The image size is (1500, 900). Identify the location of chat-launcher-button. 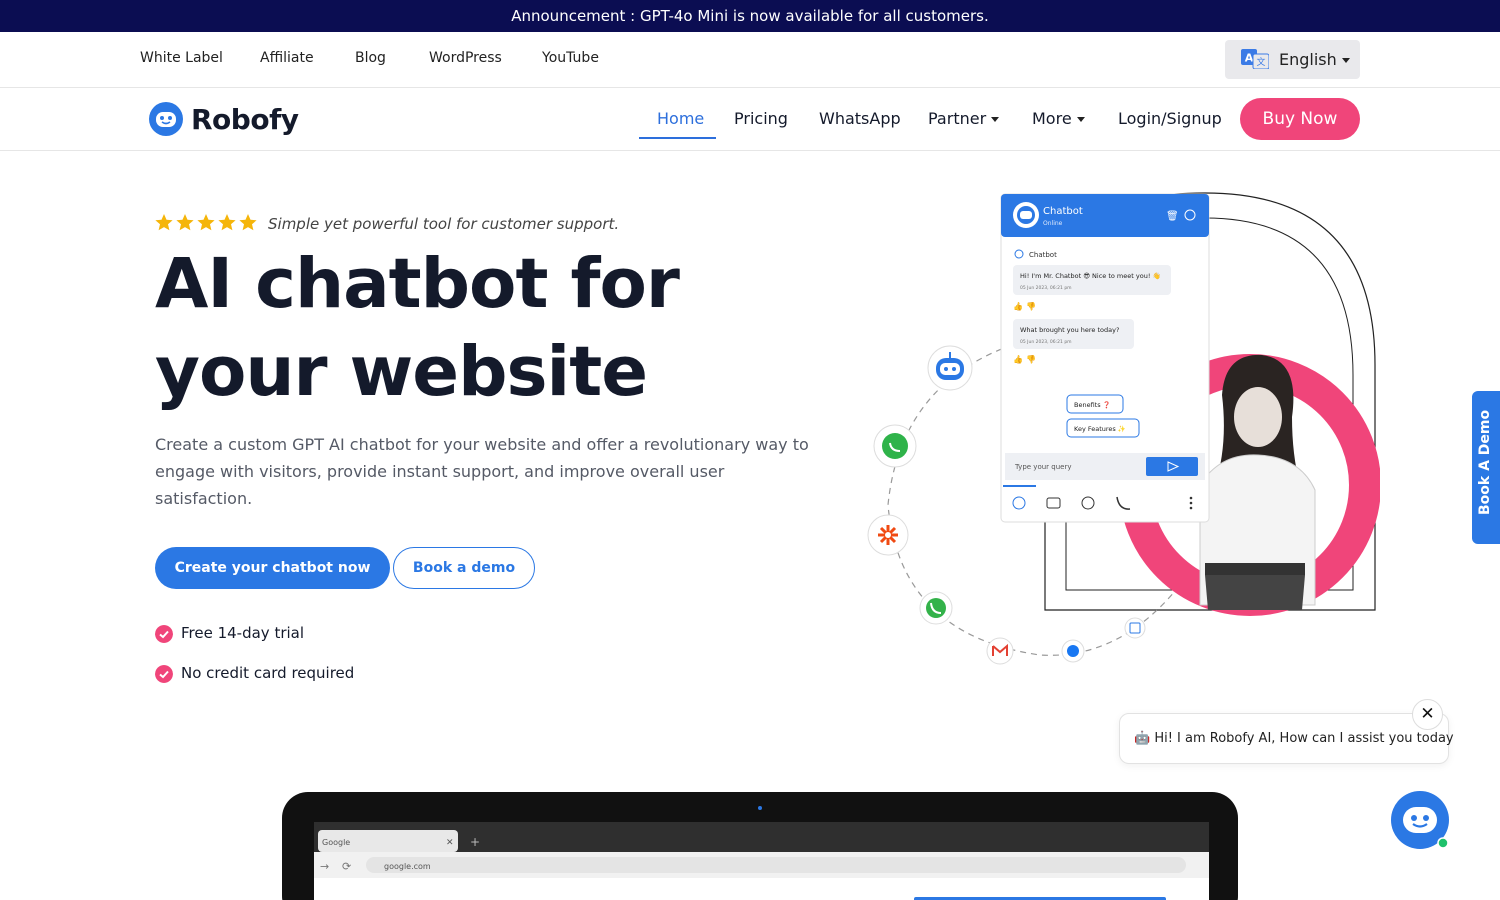
(1420, 820).